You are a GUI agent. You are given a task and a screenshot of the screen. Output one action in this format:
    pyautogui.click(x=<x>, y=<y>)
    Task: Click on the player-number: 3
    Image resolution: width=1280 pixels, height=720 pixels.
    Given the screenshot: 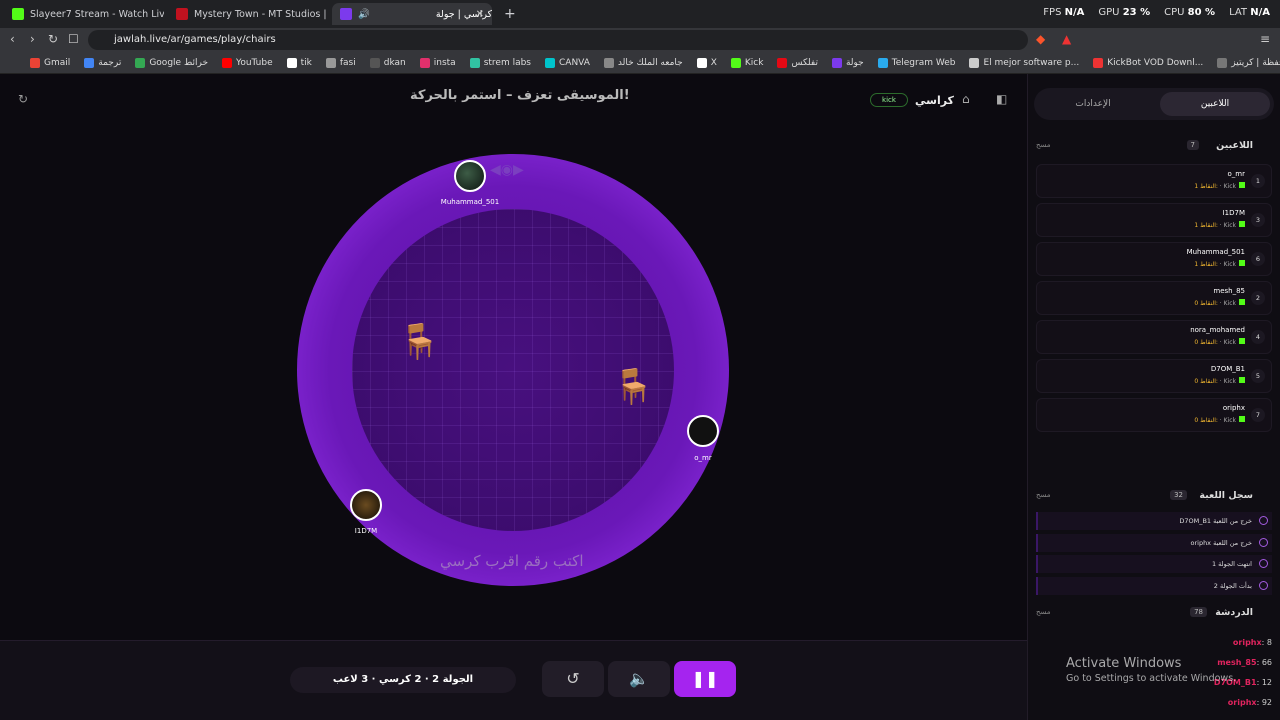 What is the action you would take?
    pyautogui.click(x=1258, y=220)
    